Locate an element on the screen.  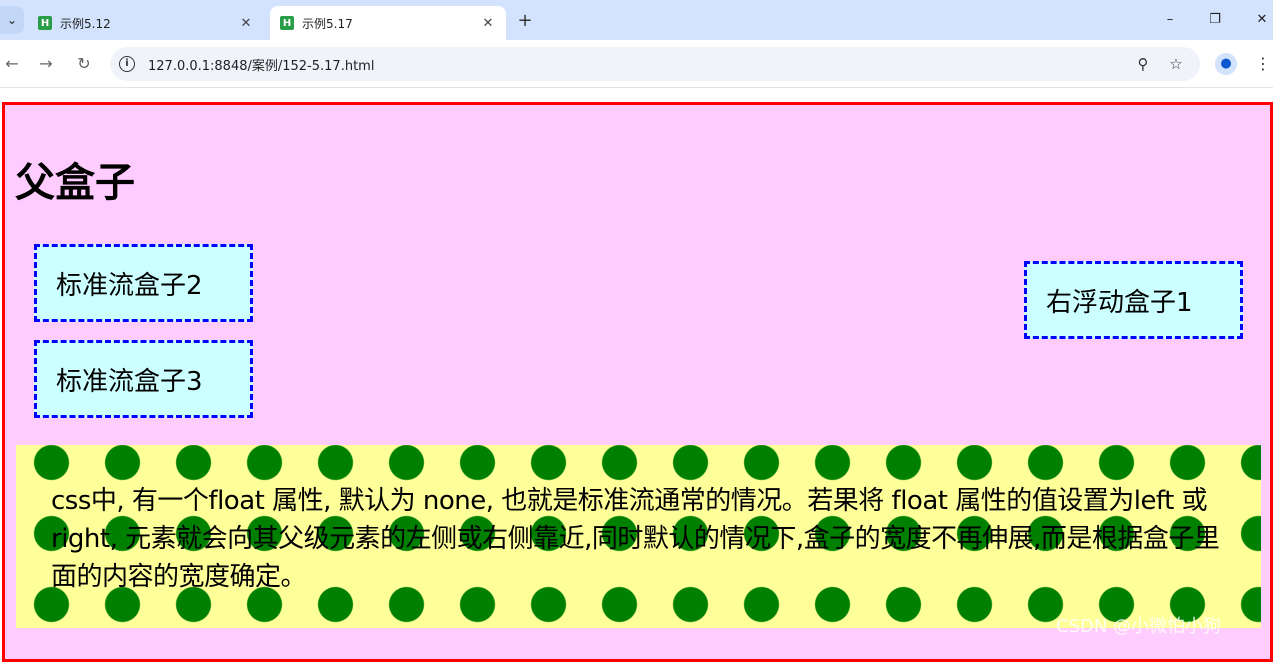
zoom-icon: ⚲ is located at coordinates (1143, 64).